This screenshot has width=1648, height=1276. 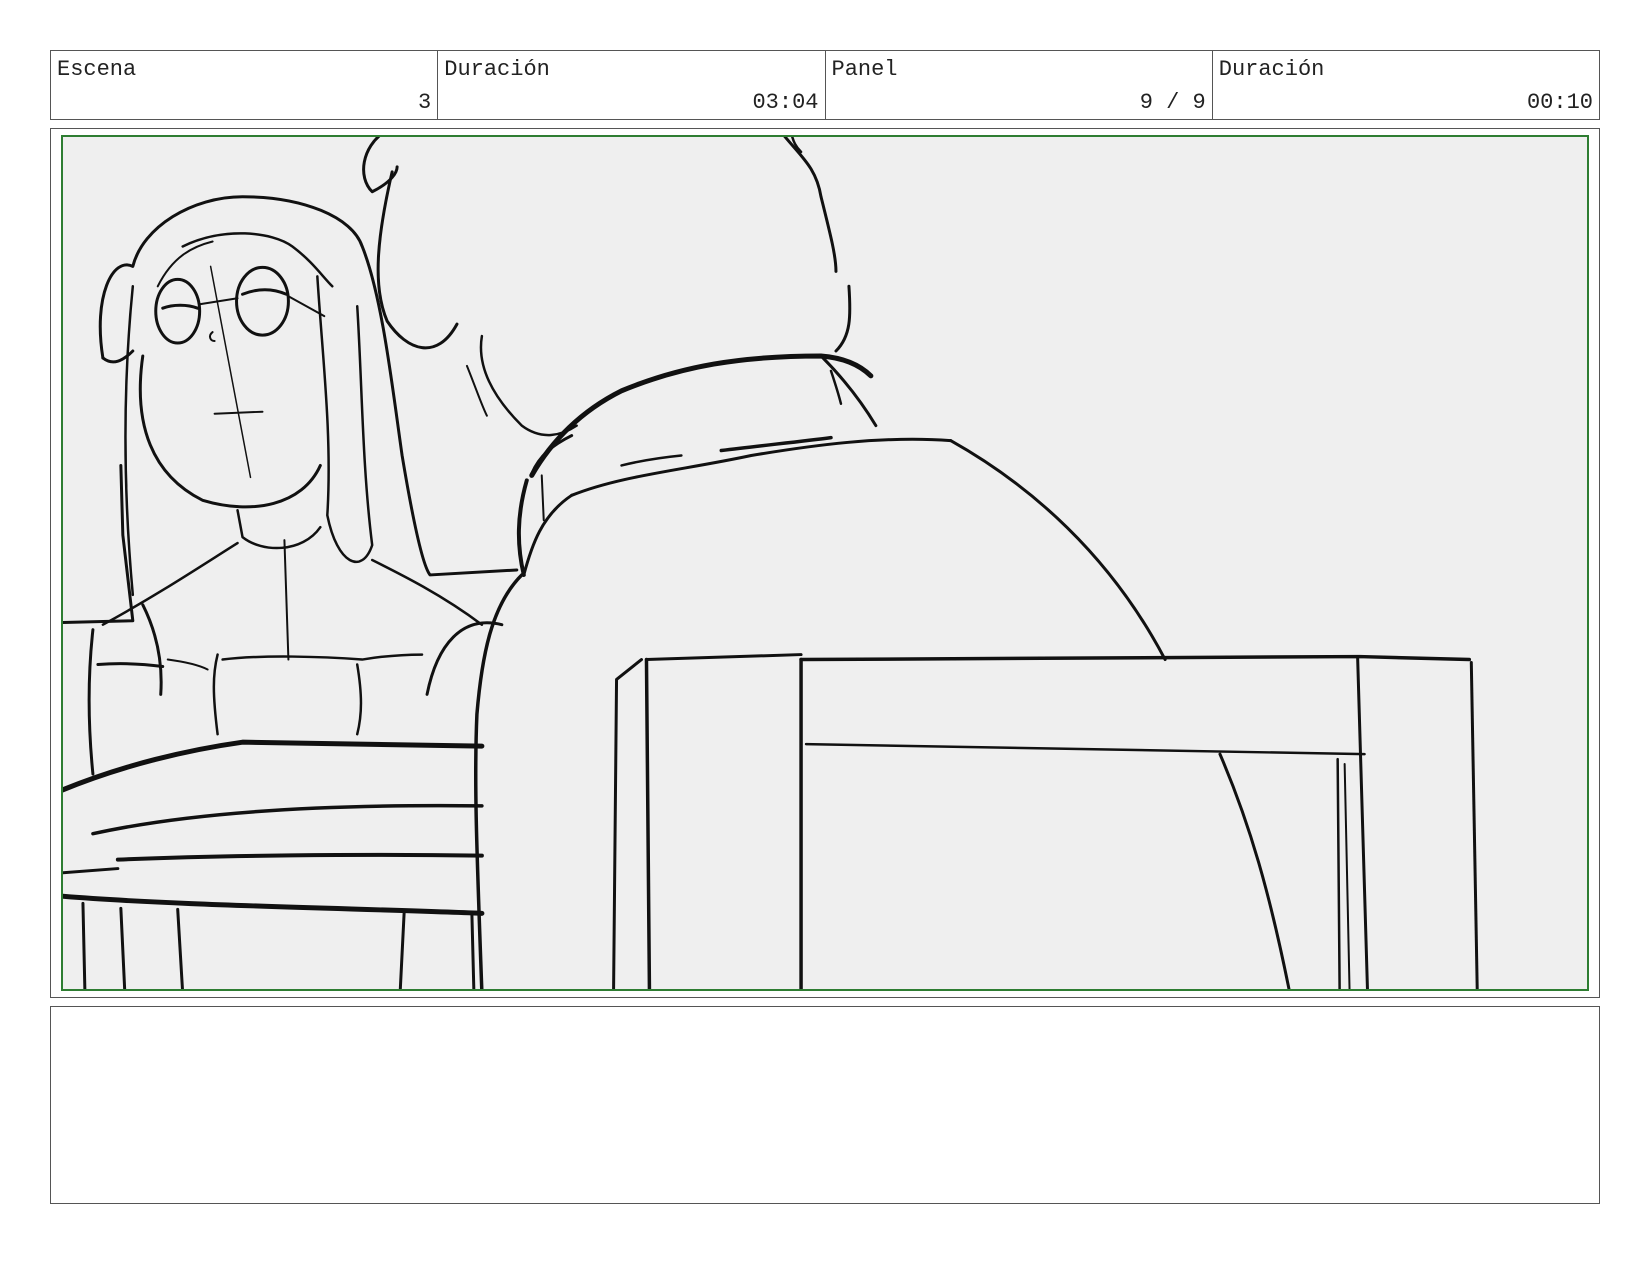 What do you see at coordinates (1172, 102) in the screenshot?
I see `panel-value: 9 / 9` at bounding box center [1172, 102].